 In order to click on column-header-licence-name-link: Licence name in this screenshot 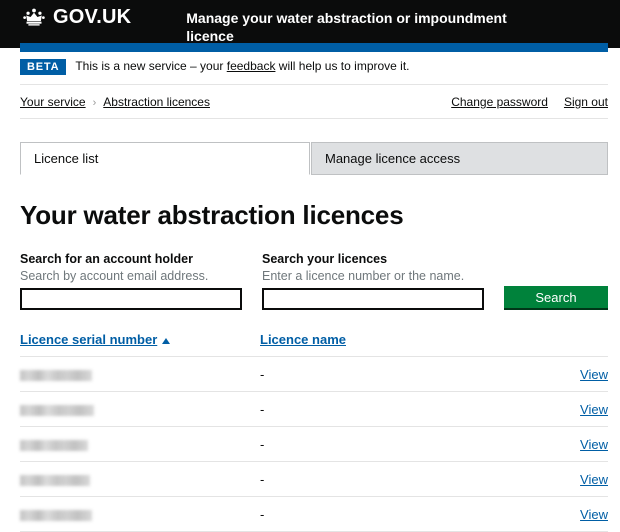, I will do `click(303, 339)`.